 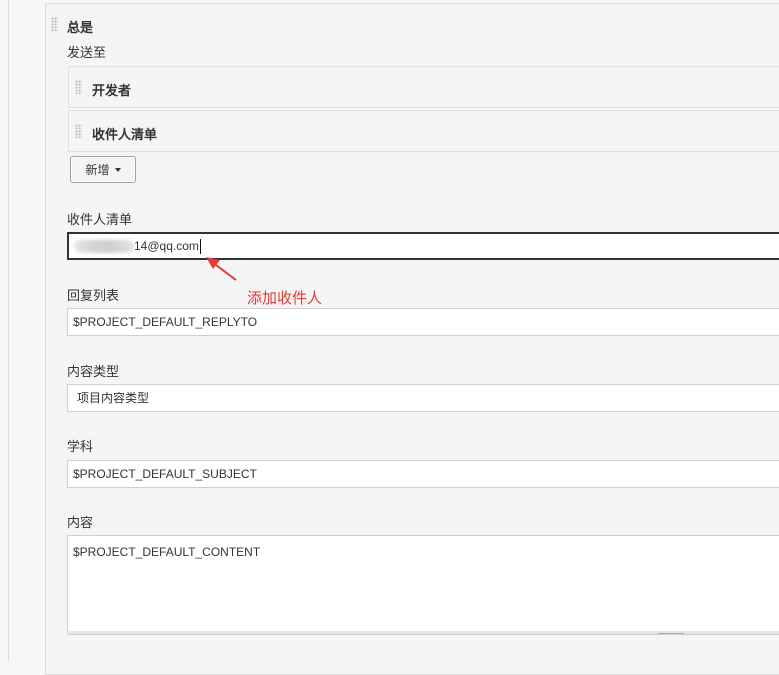 I want to click on section-title: 总是, so click(x=80, y=27).